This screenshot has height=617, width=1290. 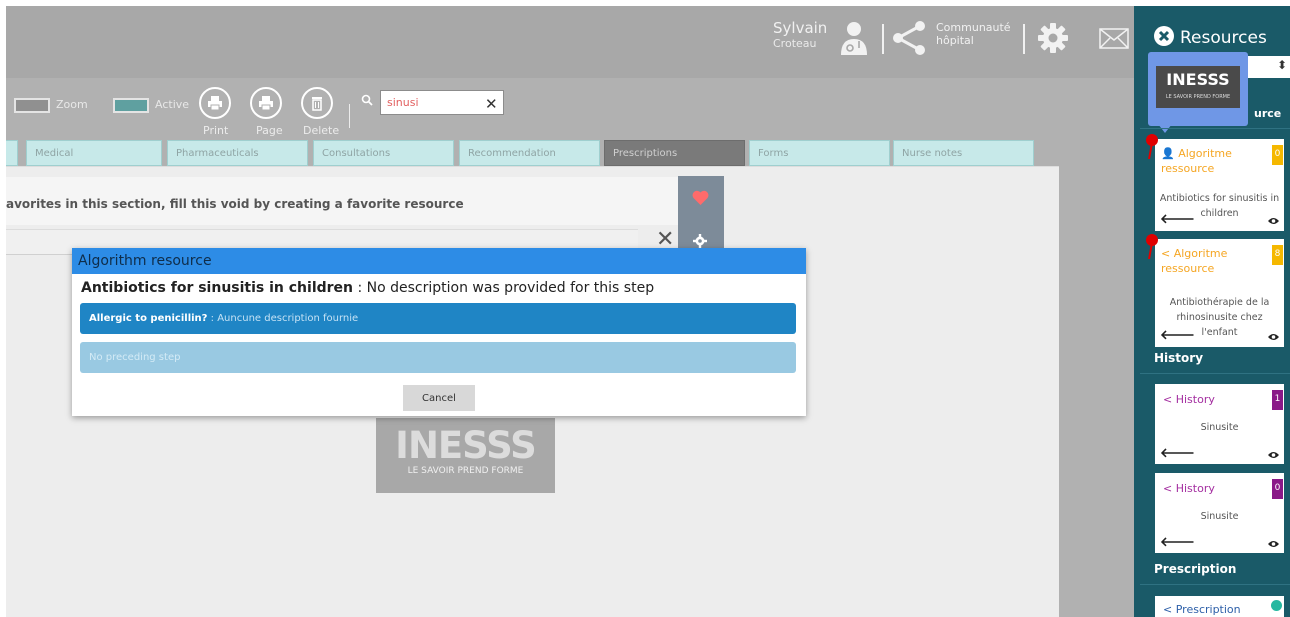 I want to click on community-line2: hôpital, so click(x=955, y=40).